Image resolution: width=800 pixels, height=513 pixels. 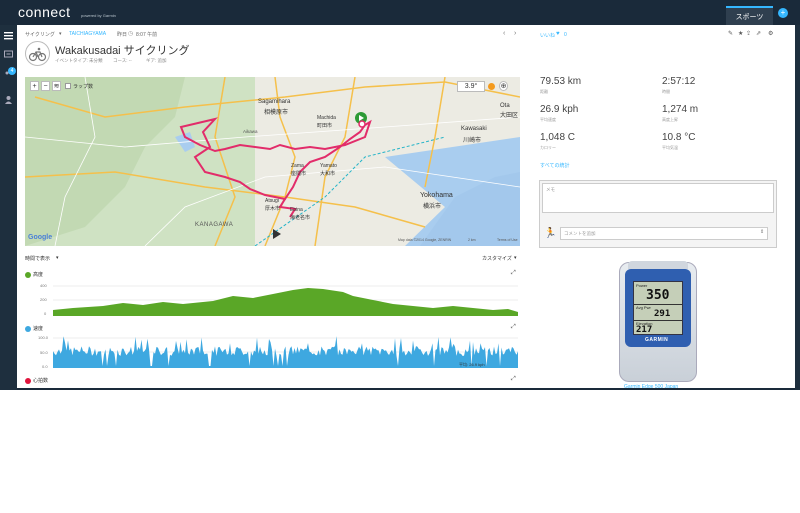 What do you see at coordinates (98, 15) in the screenshot?
I see `app-logo-sub: powered by Garmin` at bounding box center [98, 15].